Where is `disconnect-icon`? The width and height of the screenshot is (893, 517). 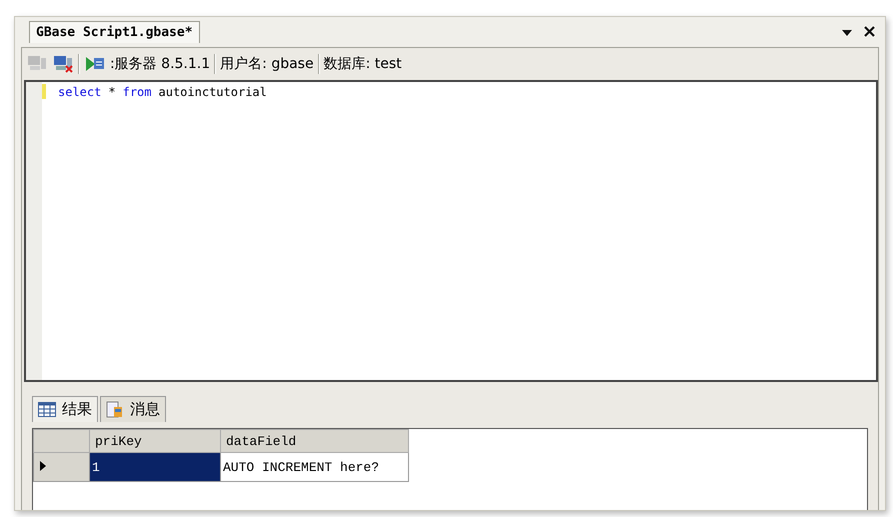
disconnect-icon is located at coordinates (63, 64).